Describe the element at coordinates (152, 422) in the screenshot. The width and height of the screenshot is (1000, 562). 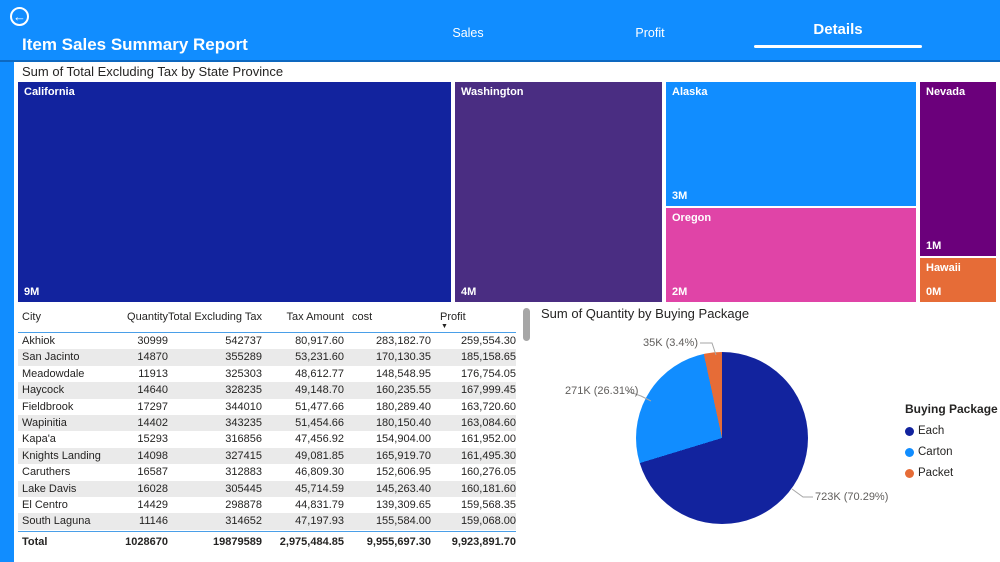
I see `table-cell: 14402` at that location.